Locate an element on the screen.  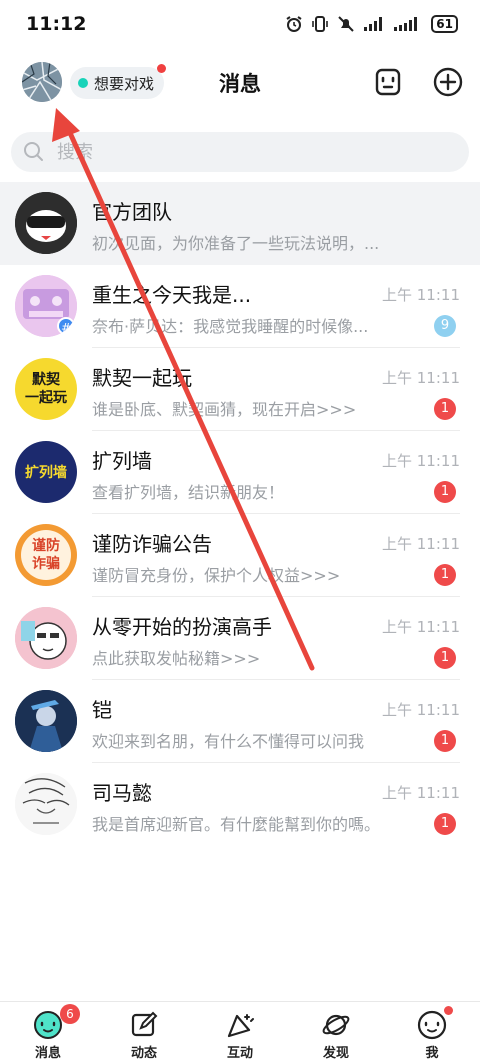
avatar-image is located at coordinates (42, 82).